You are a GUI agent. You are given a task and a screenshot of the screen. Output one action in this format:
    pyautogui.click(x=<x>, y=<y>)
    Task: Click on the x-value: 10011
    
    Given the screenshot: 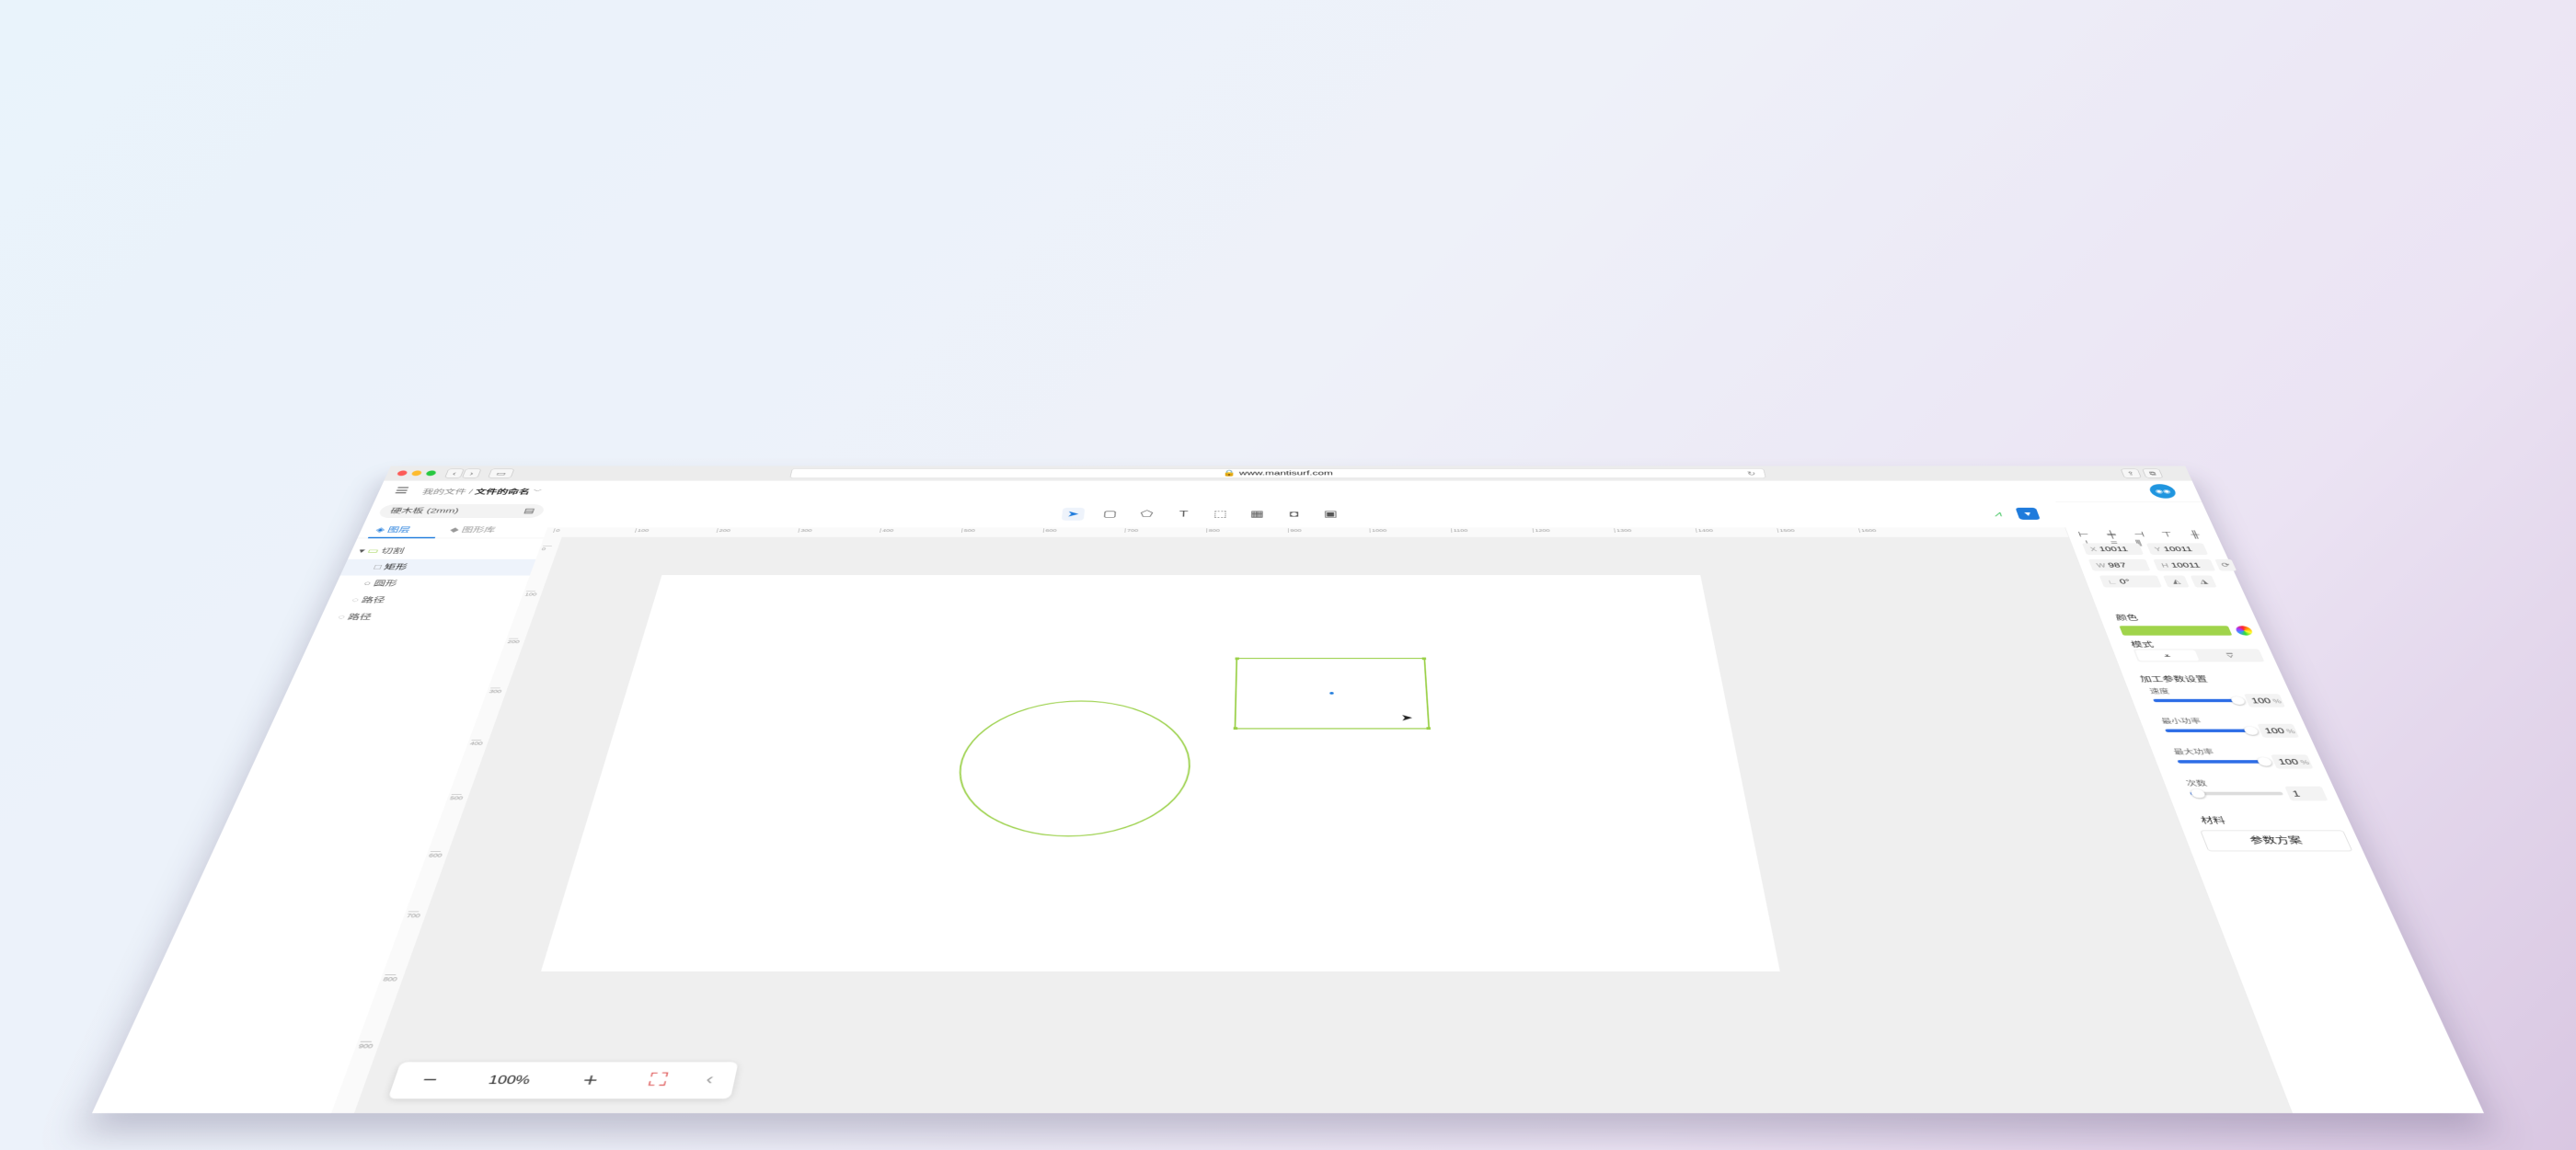 What is the action you would take?
    pyautogui.click(x=2113, y=549)
    